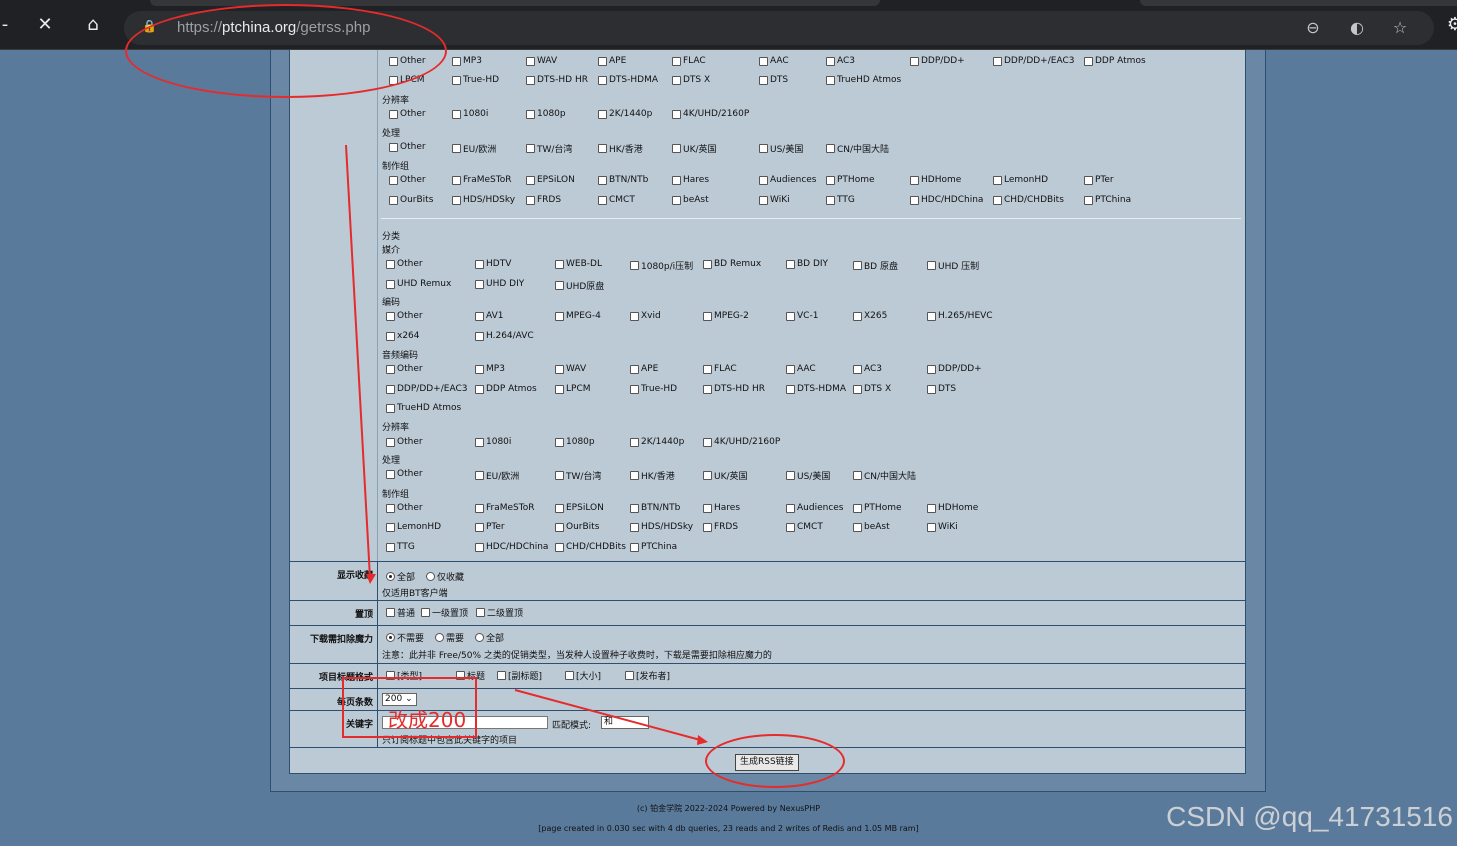 This screenshot has height=846, width=1457. Describe the element at coordinates (840, 200) in the screenshot. I see `checkbox-ttg: TTG` at that location.